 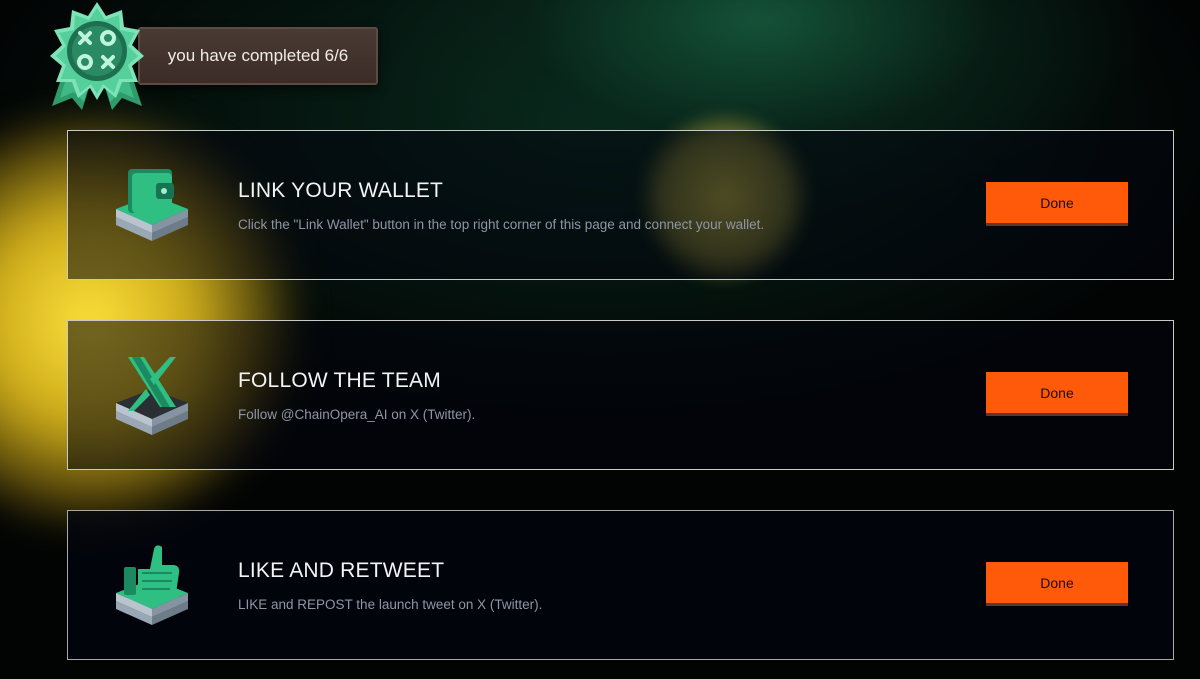 What do you see at coordinates (341, 570) in the screenshot?
I see `task-title: LIKE AND RETWEET` at bounding box center [341, 570].